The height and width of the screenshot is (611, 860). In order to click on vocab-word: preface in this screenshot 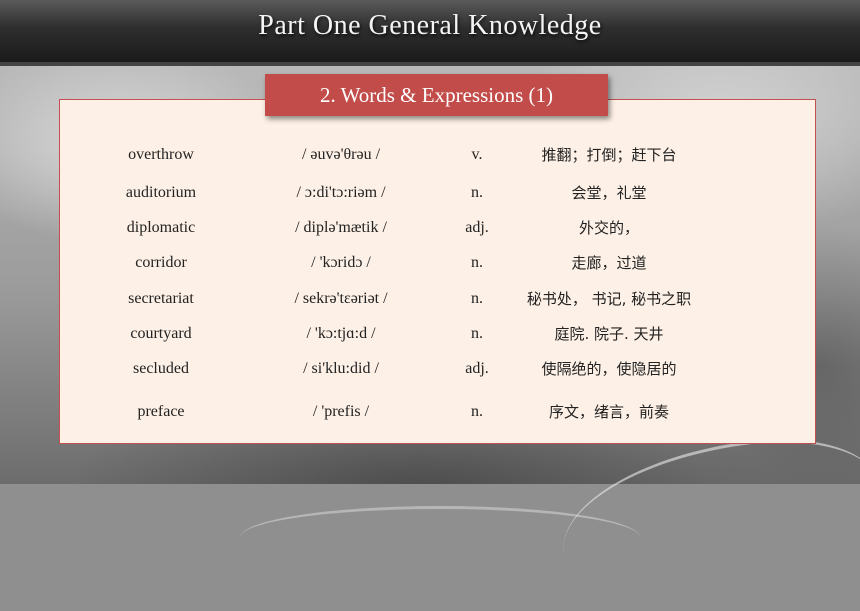, I will do `click(161, 411)`.